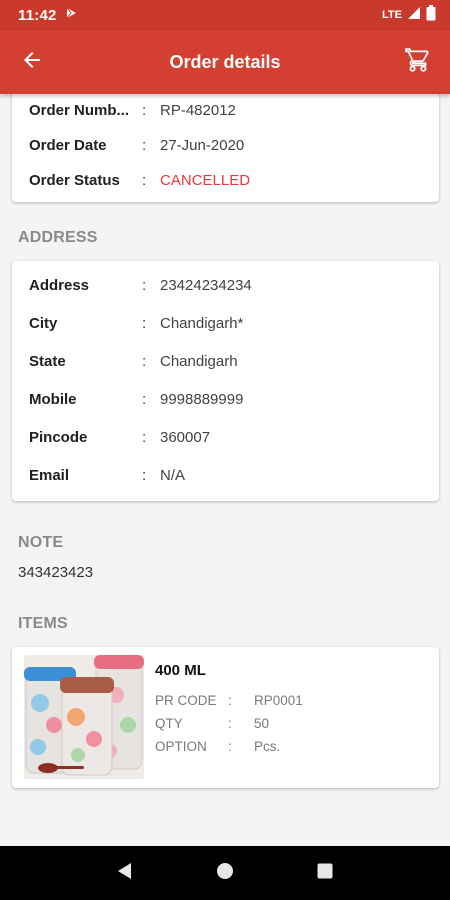 This screenshot has height=900, width=450. I want to click on order-status-row: Order Status : CANCELLED, so click(229, 180).